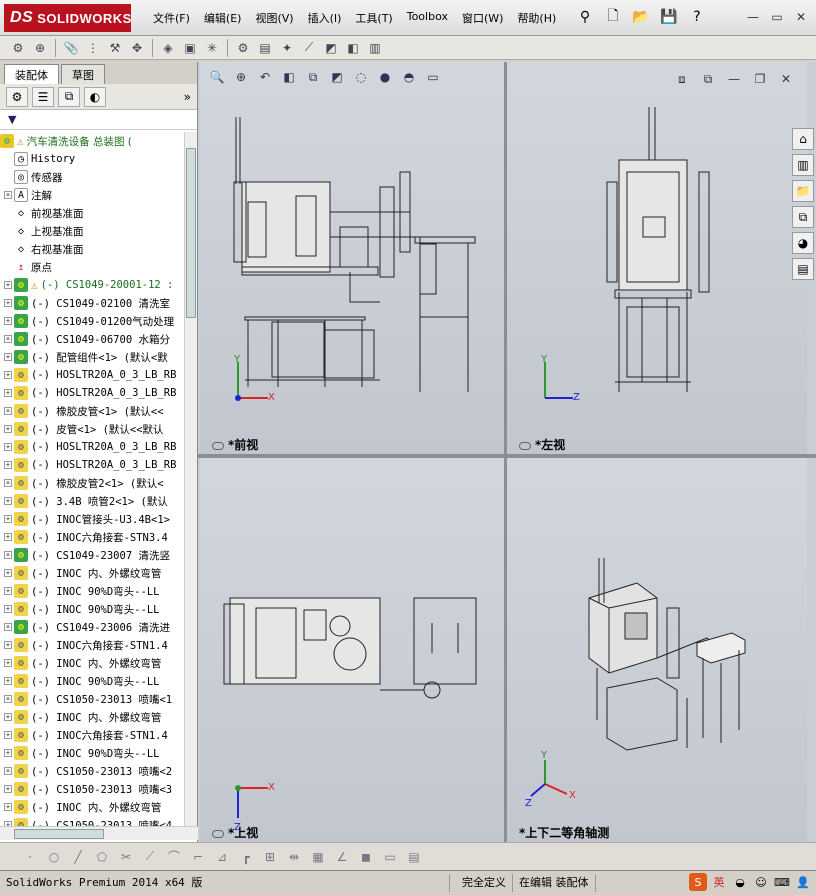 The width and height of the screenshot is (816, 895). Describe the element at coordinates (187, 97) in the screenshot. I see `chevron-right-icon: »` at that location.